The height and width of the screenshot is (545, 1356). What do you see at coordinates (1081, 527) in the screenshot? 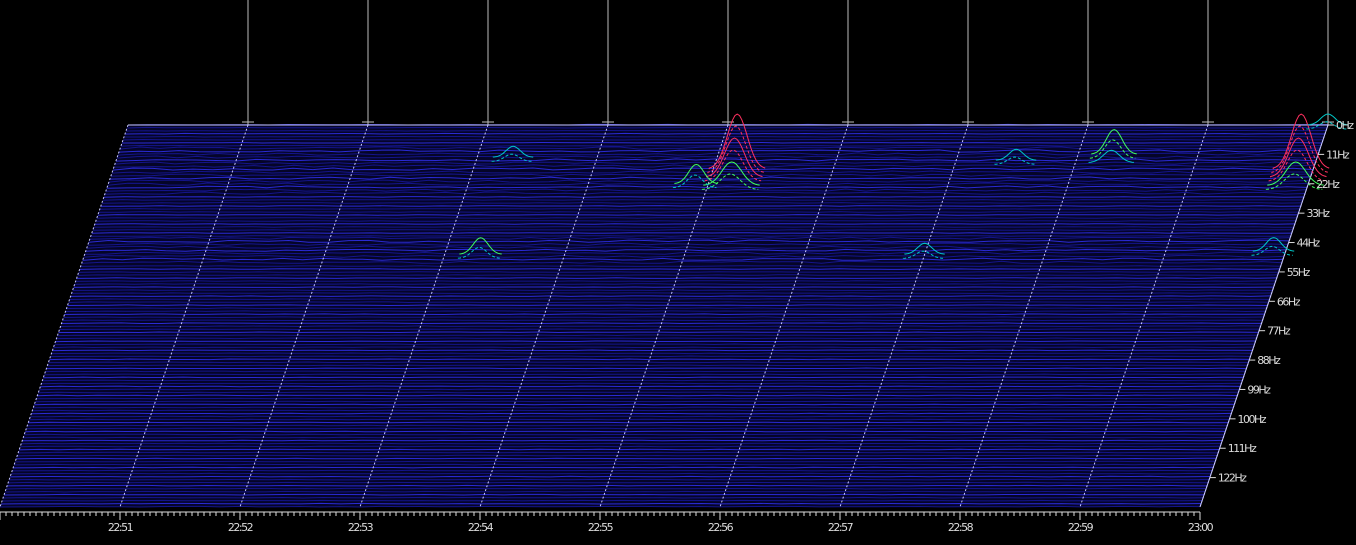
I see `time-tick-label: 22:59` at bounding box center [1081, 527].